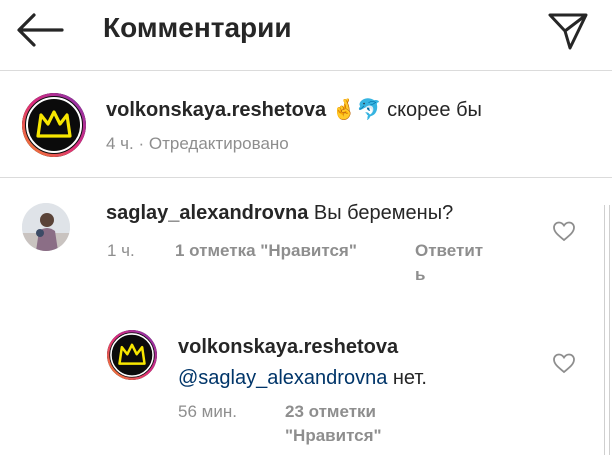 This screenshot has height=472, width=612. Describe the element at coordinates (407, 378) in the screenshot. I see `reply-text: нет.` at that location.